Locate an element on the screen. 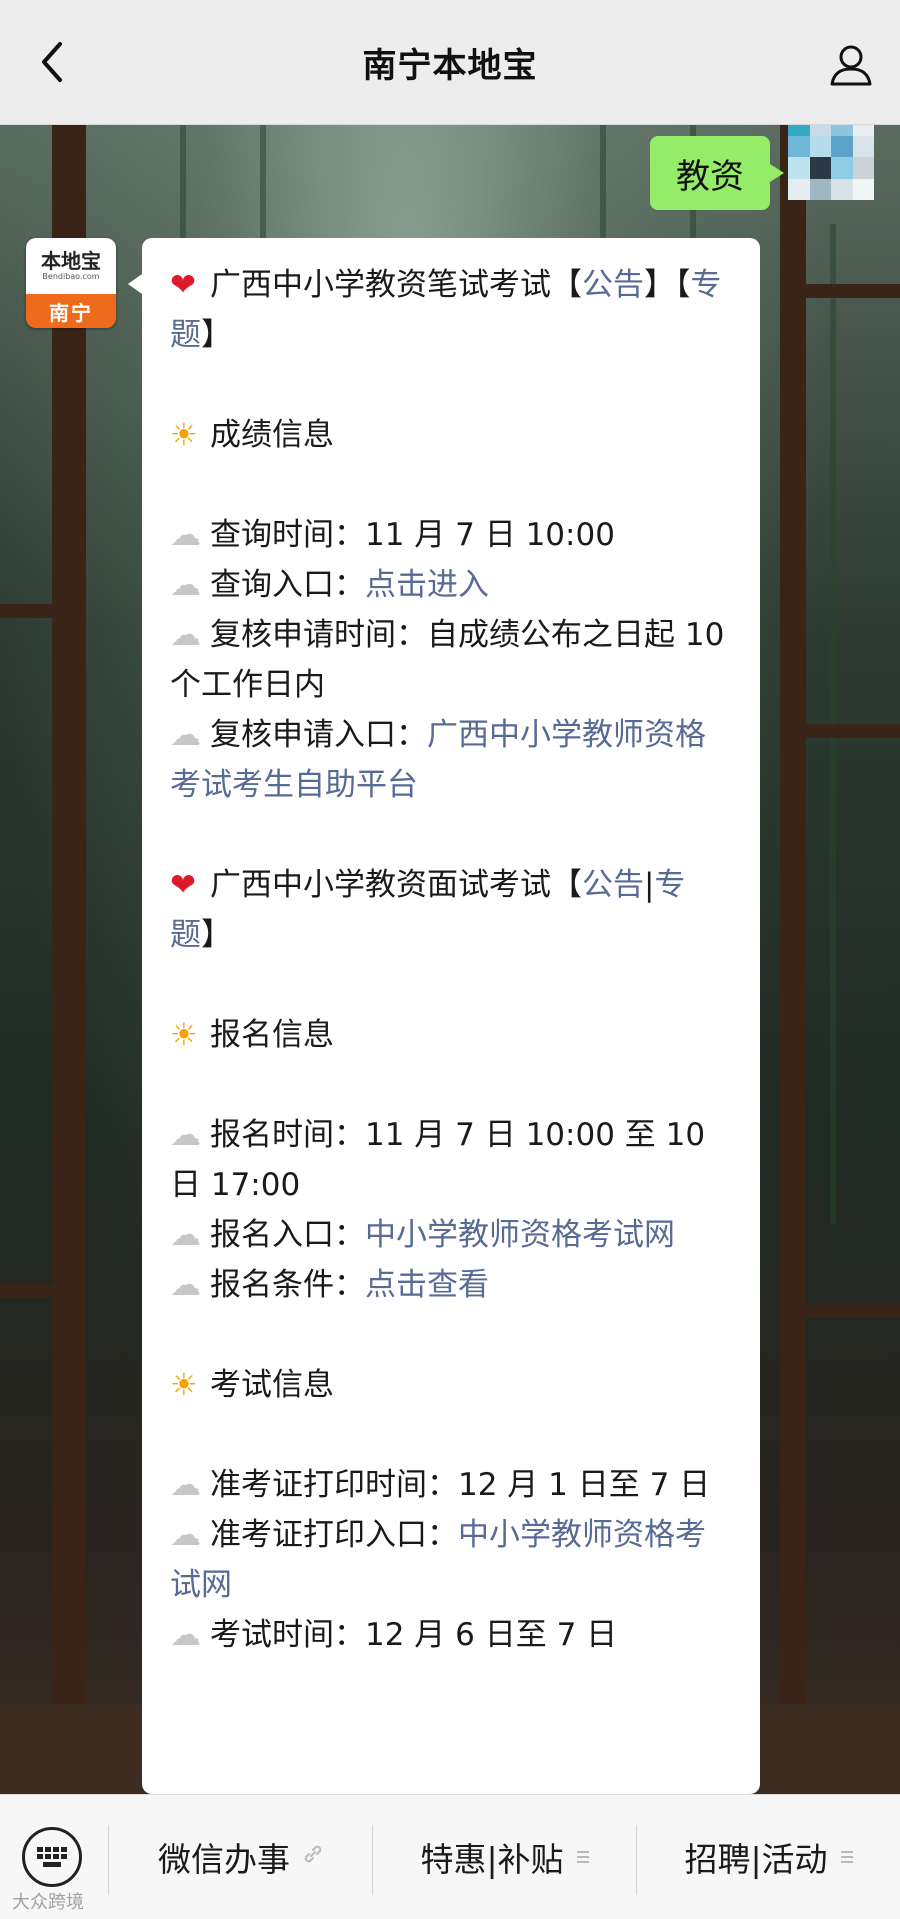 The width and height of the screenshot is (900, 1919). message-line: ☁ 查询入口：点击进入 is located at coordinates (453, 585).